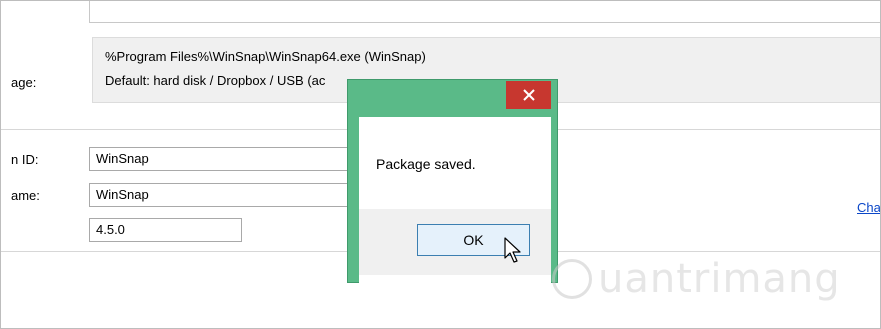 This screenshot has width=881, height=329. I want to click on app-id-label: n ID:, so click(25, 159).